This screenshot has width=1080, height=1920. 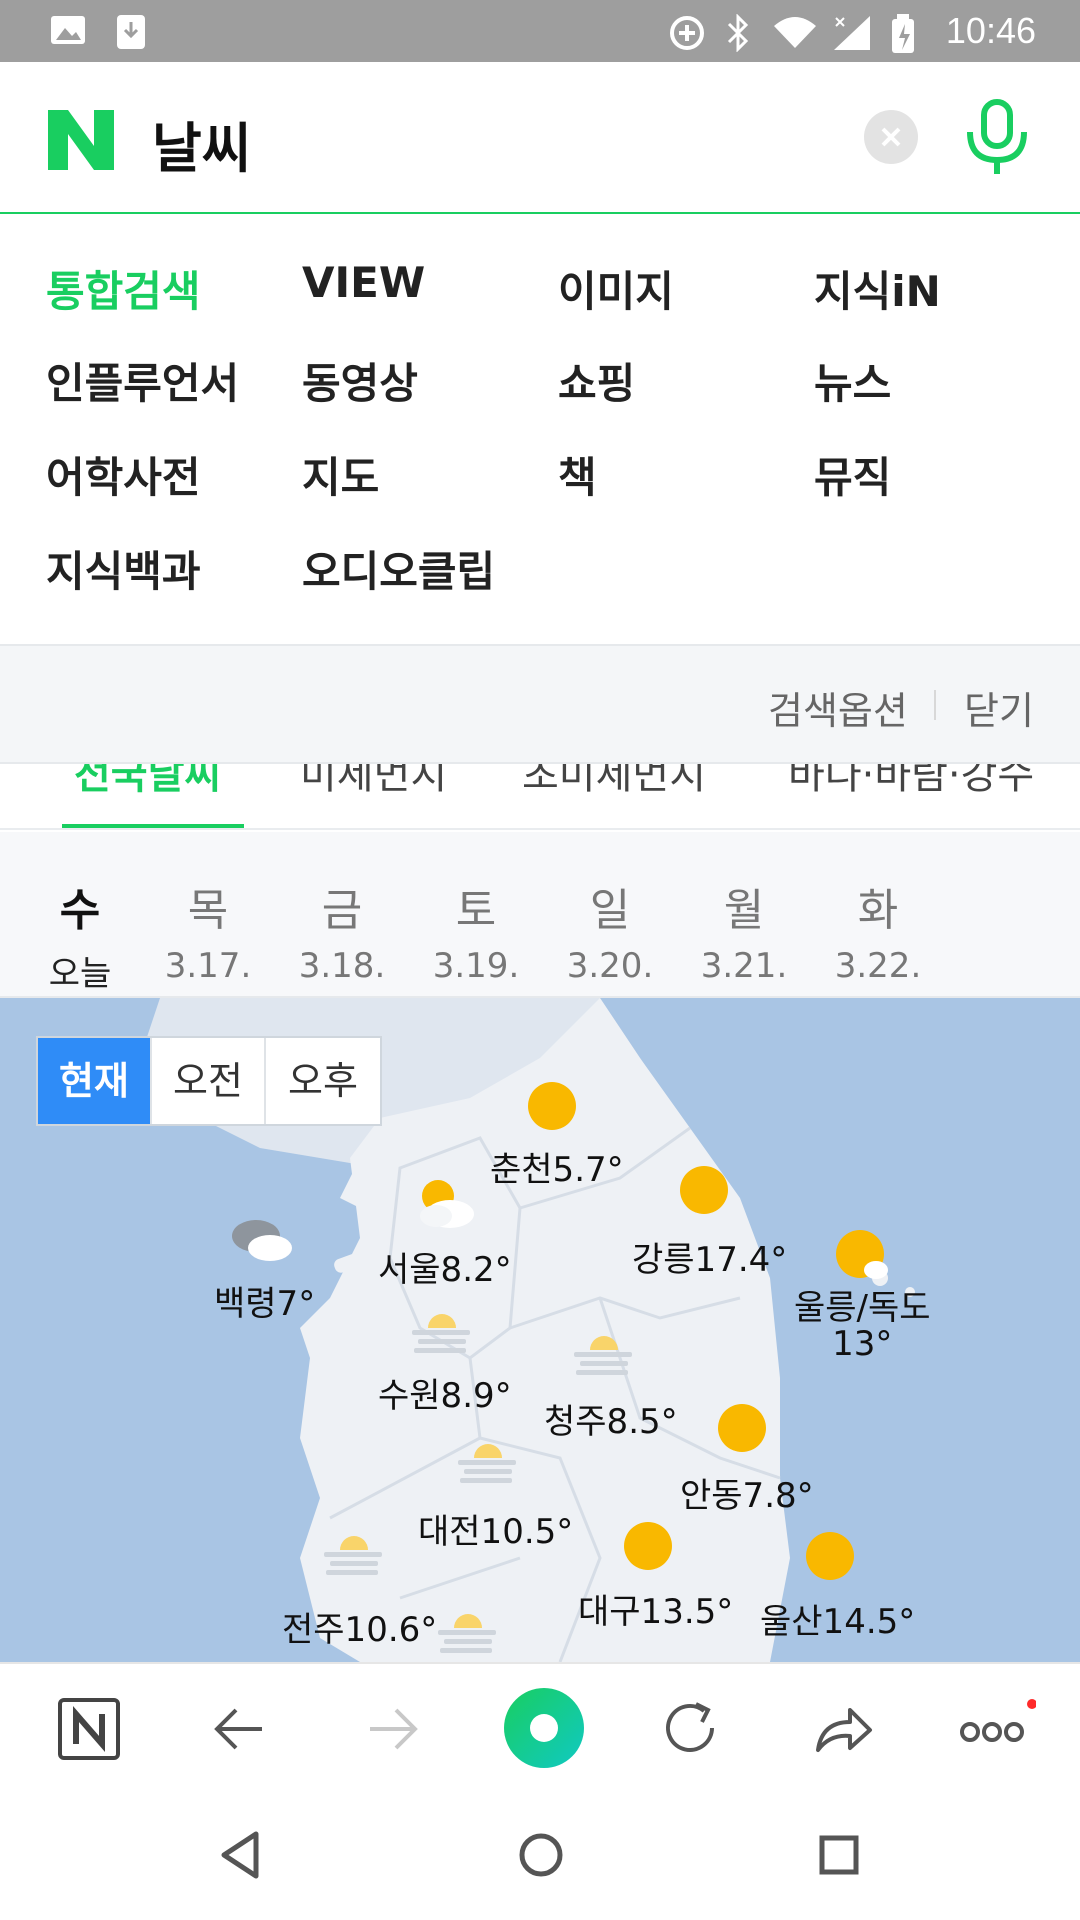 I want to click on category-news: 뉴스, so click(x=852, y=380).